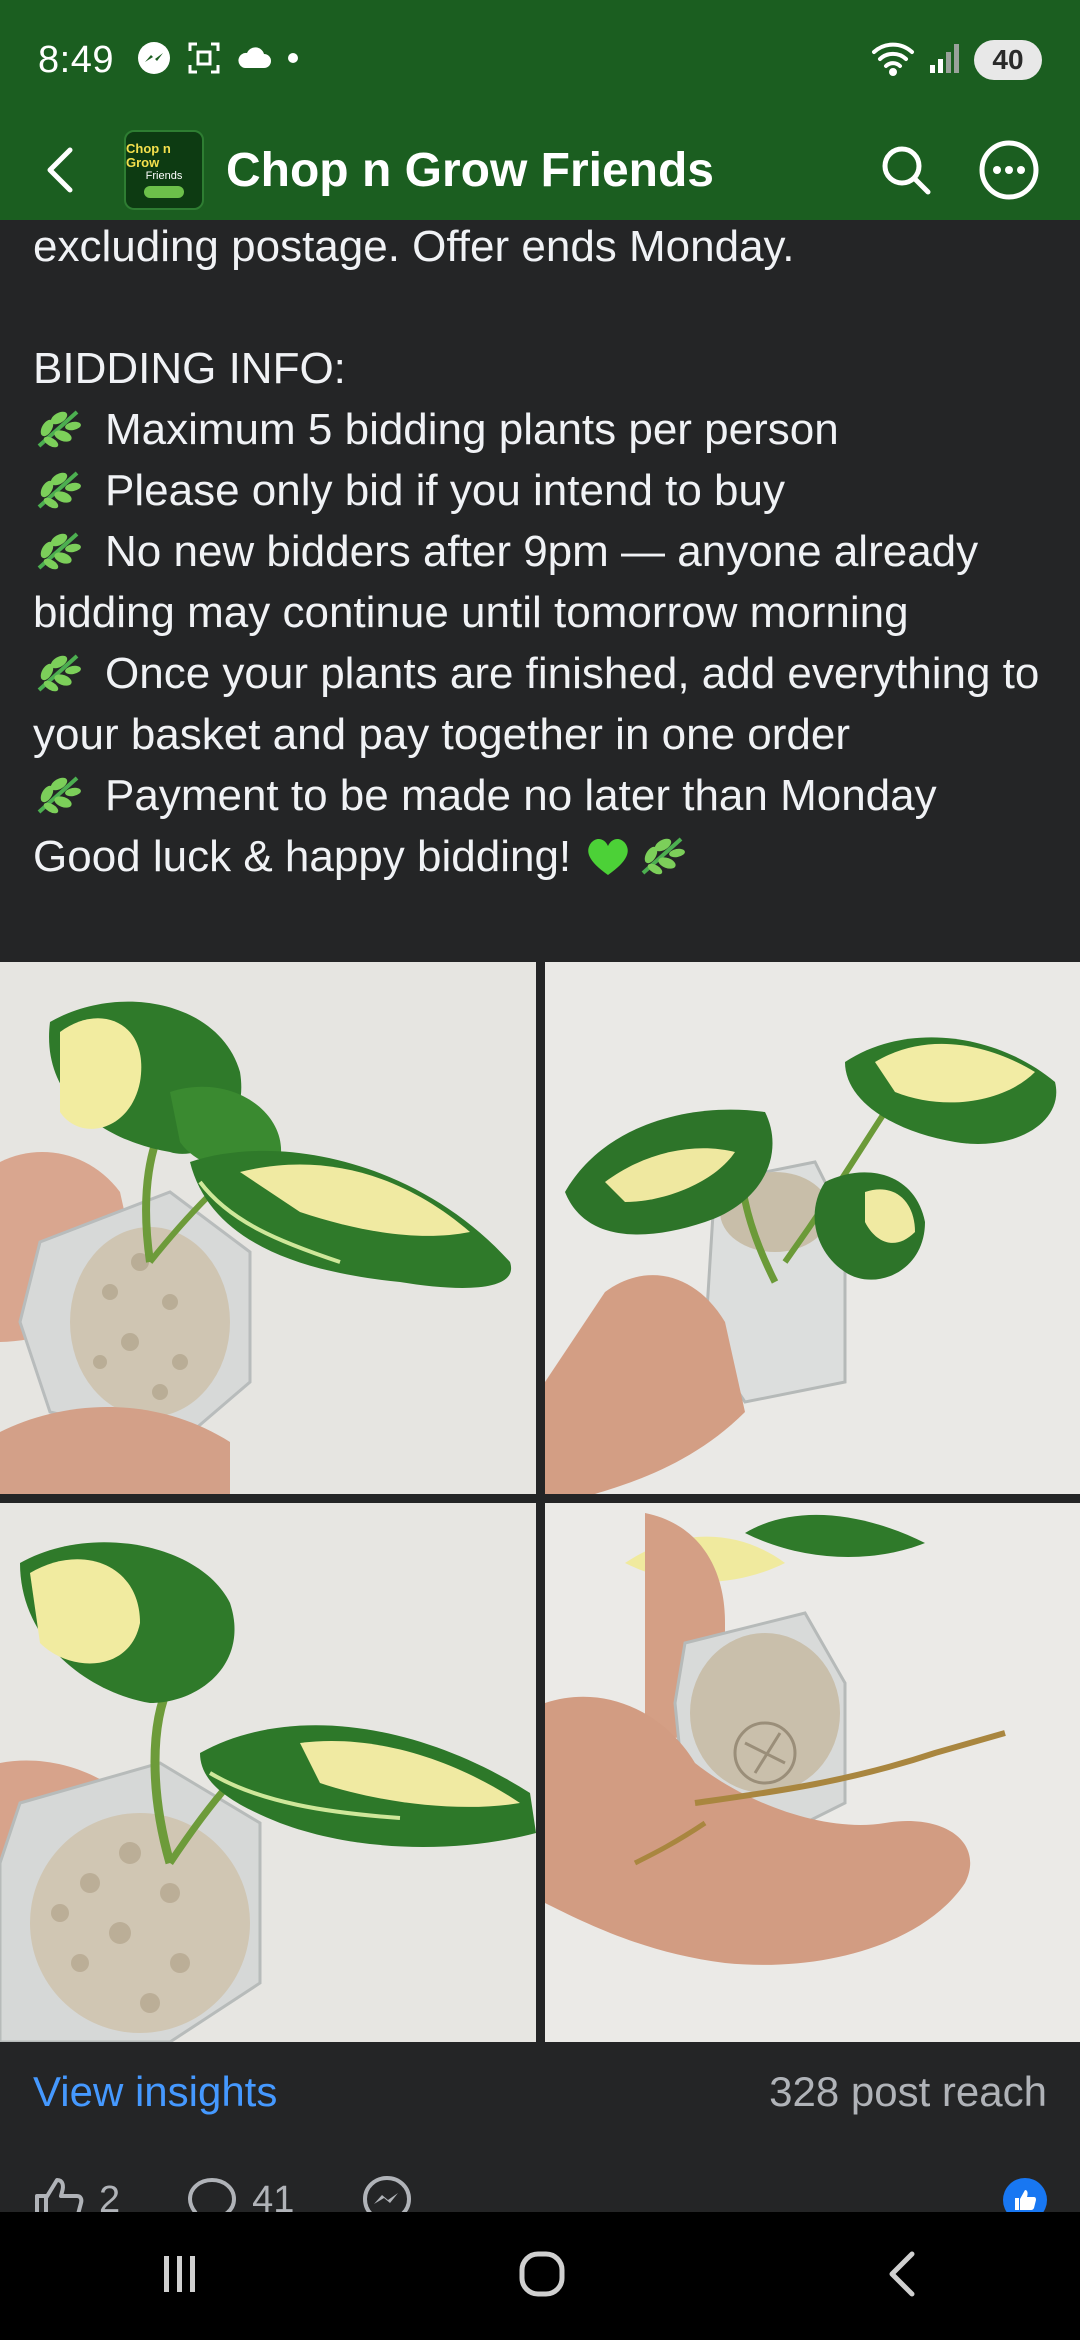 The image size is (1080, 2340). What do you see at coordinates (543, 429) in the screenshot?
I see `bullet-line: Maximum 5 bidding plants per person` at bounding box center [543, 429].